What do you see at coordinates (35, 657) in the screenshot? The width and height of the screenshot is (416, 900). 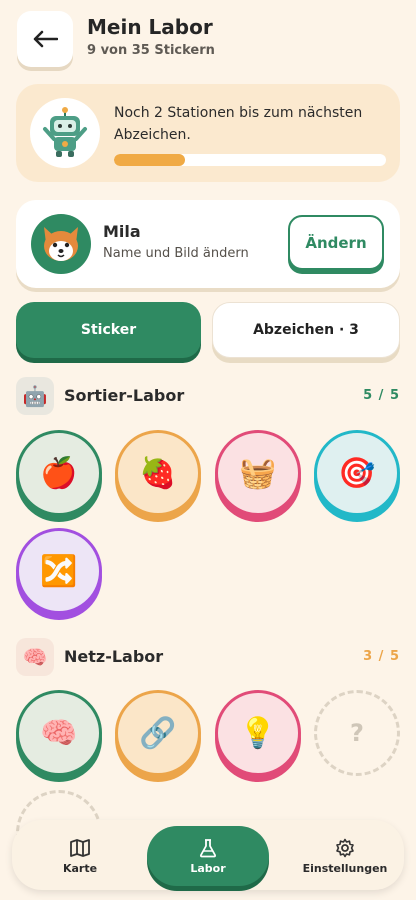 I see `brain-icon: 🧠` at bounding box center [35, 657].